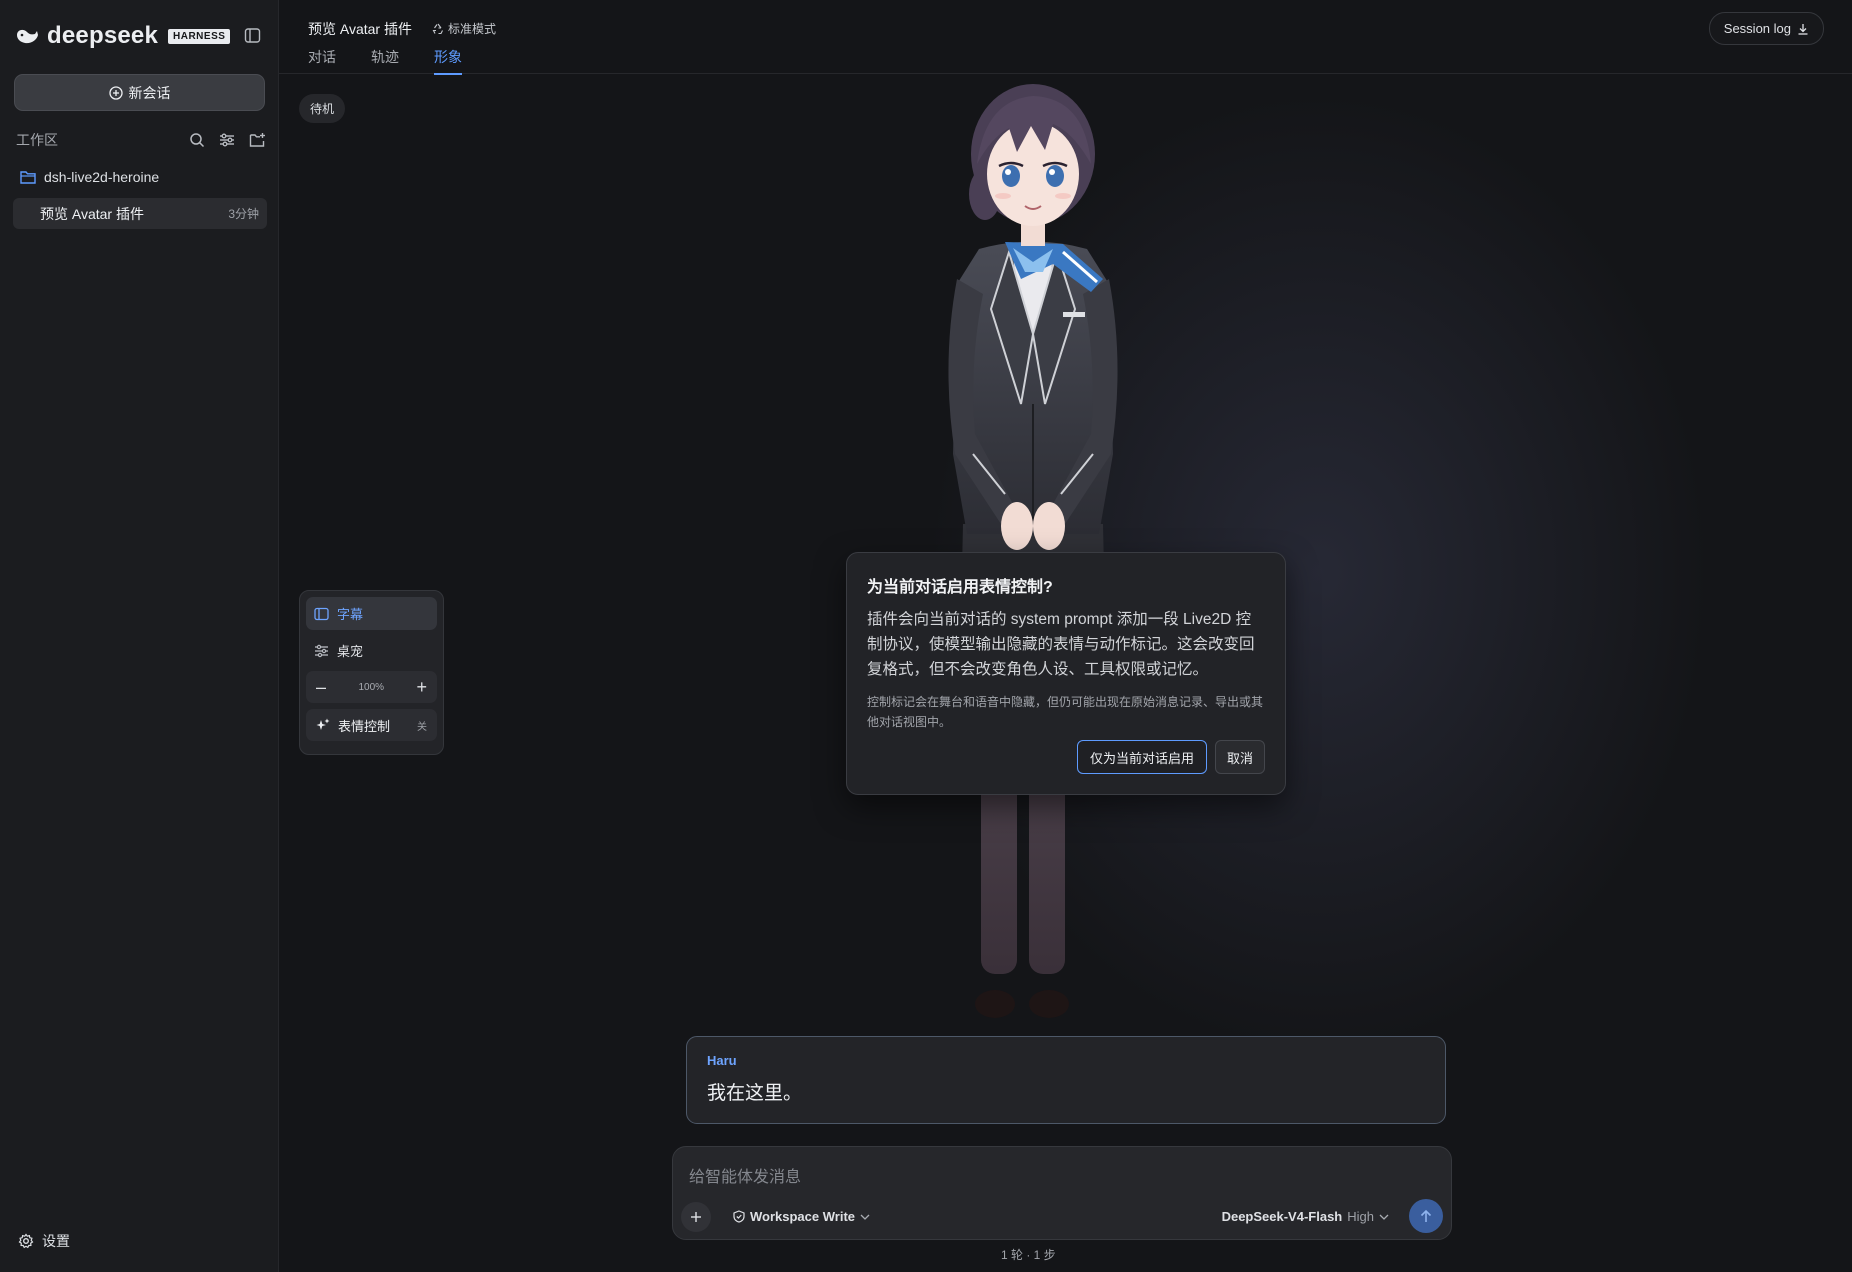  I want to click on plus-icon, so click(696, 1217).